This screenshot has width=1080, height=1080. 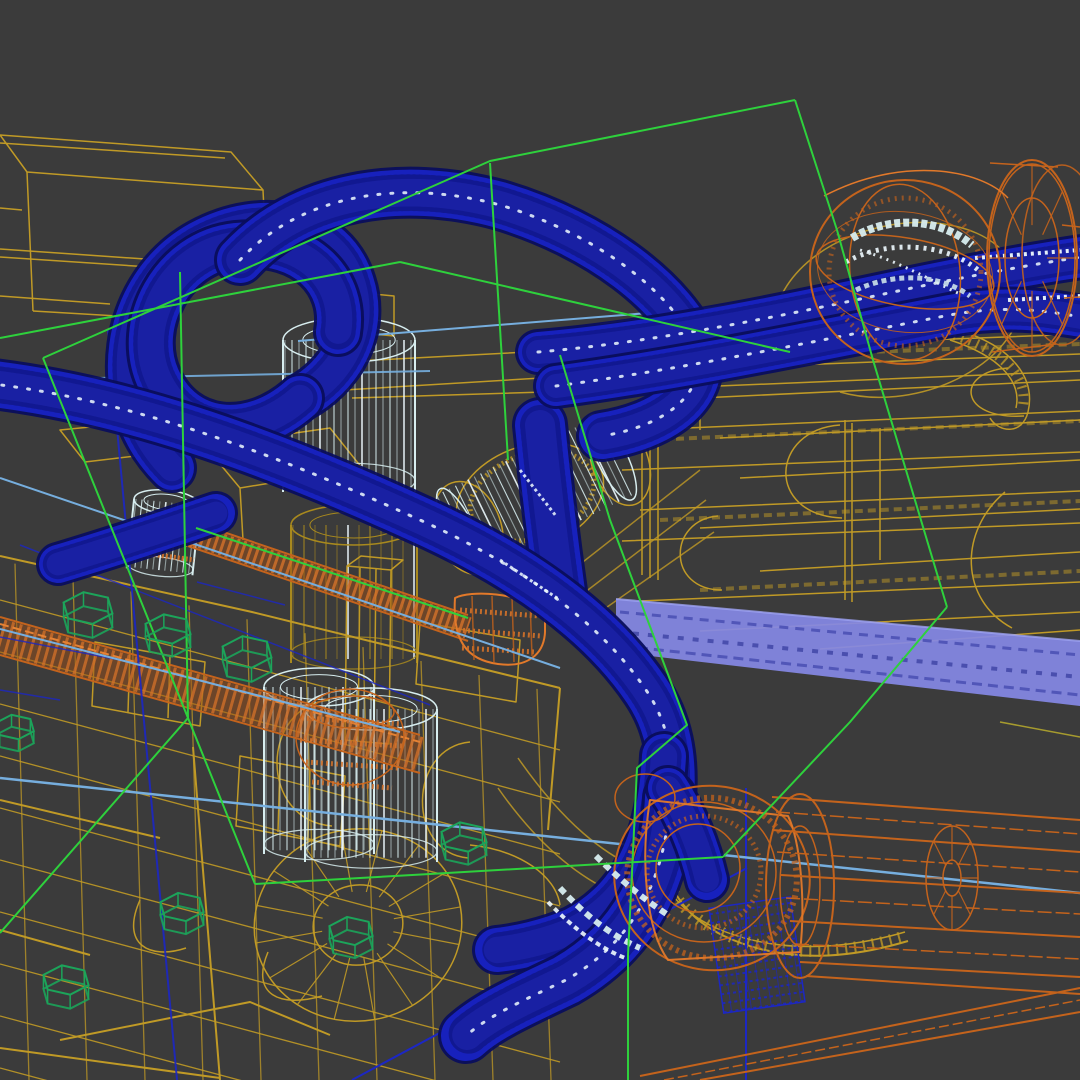 What do you see at coordinates (1039, 729) in the screenshot?
I see `corner-line` at bounding box center [1039, 729].